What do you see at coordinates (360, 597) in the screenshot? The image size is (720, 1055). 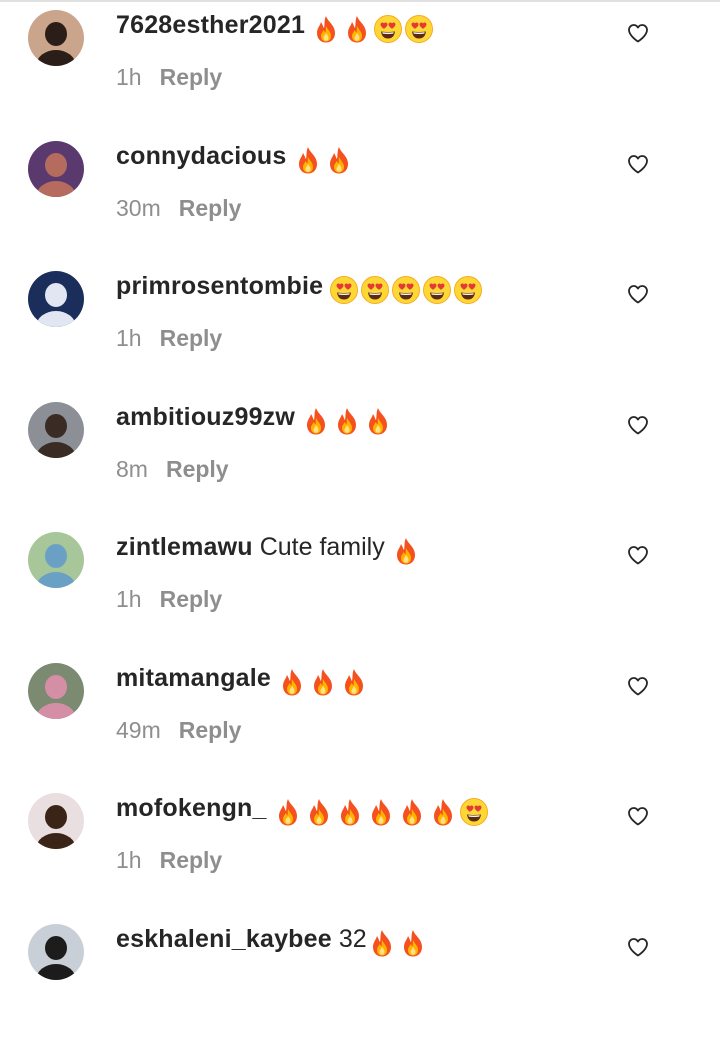 I see `comment-row: zintlemawu Cute family 1h Reply` at bounding box center [360, 597].